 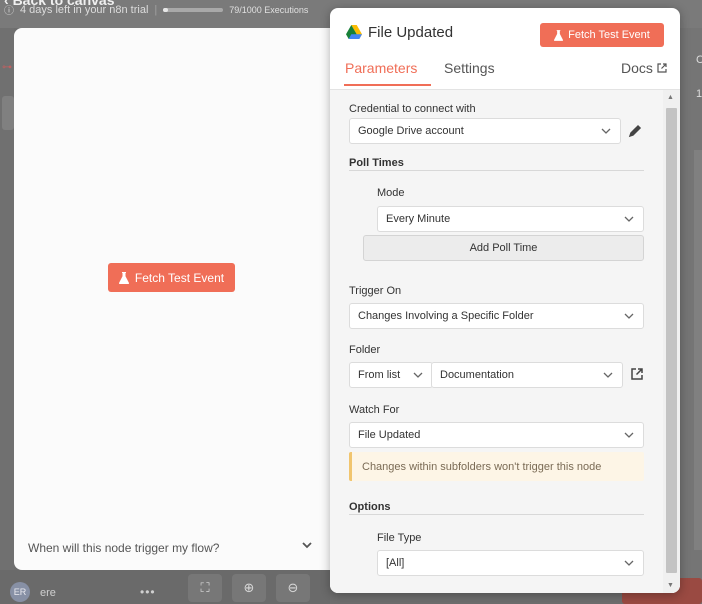 I want to click on watch-for-label: Watch For, so click(x=374, y=410).